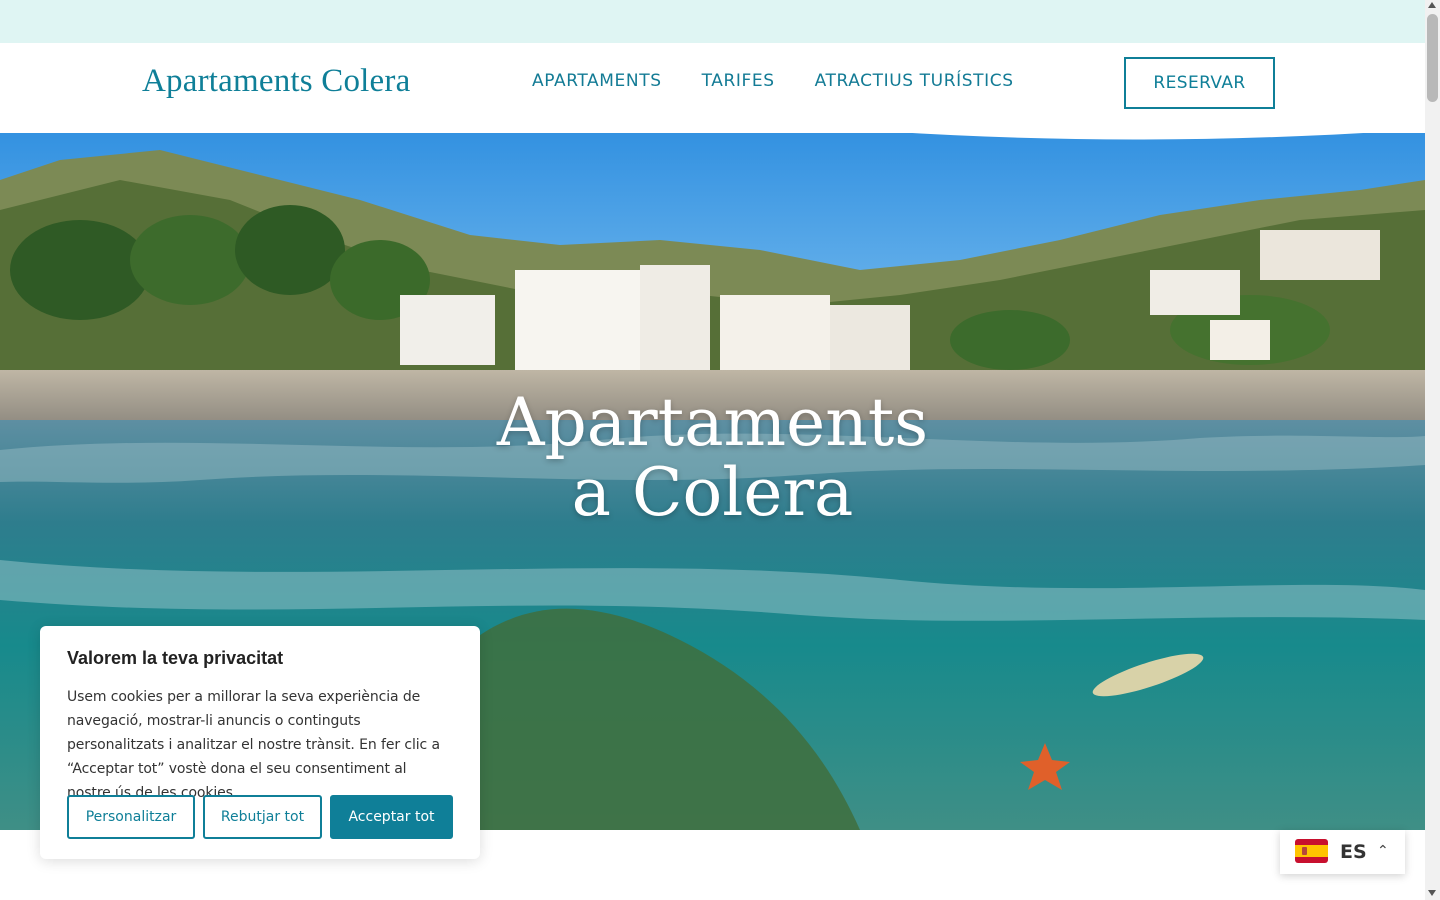  I want to click on nav-item-tarifes: TARIFES, so click(738, 81).